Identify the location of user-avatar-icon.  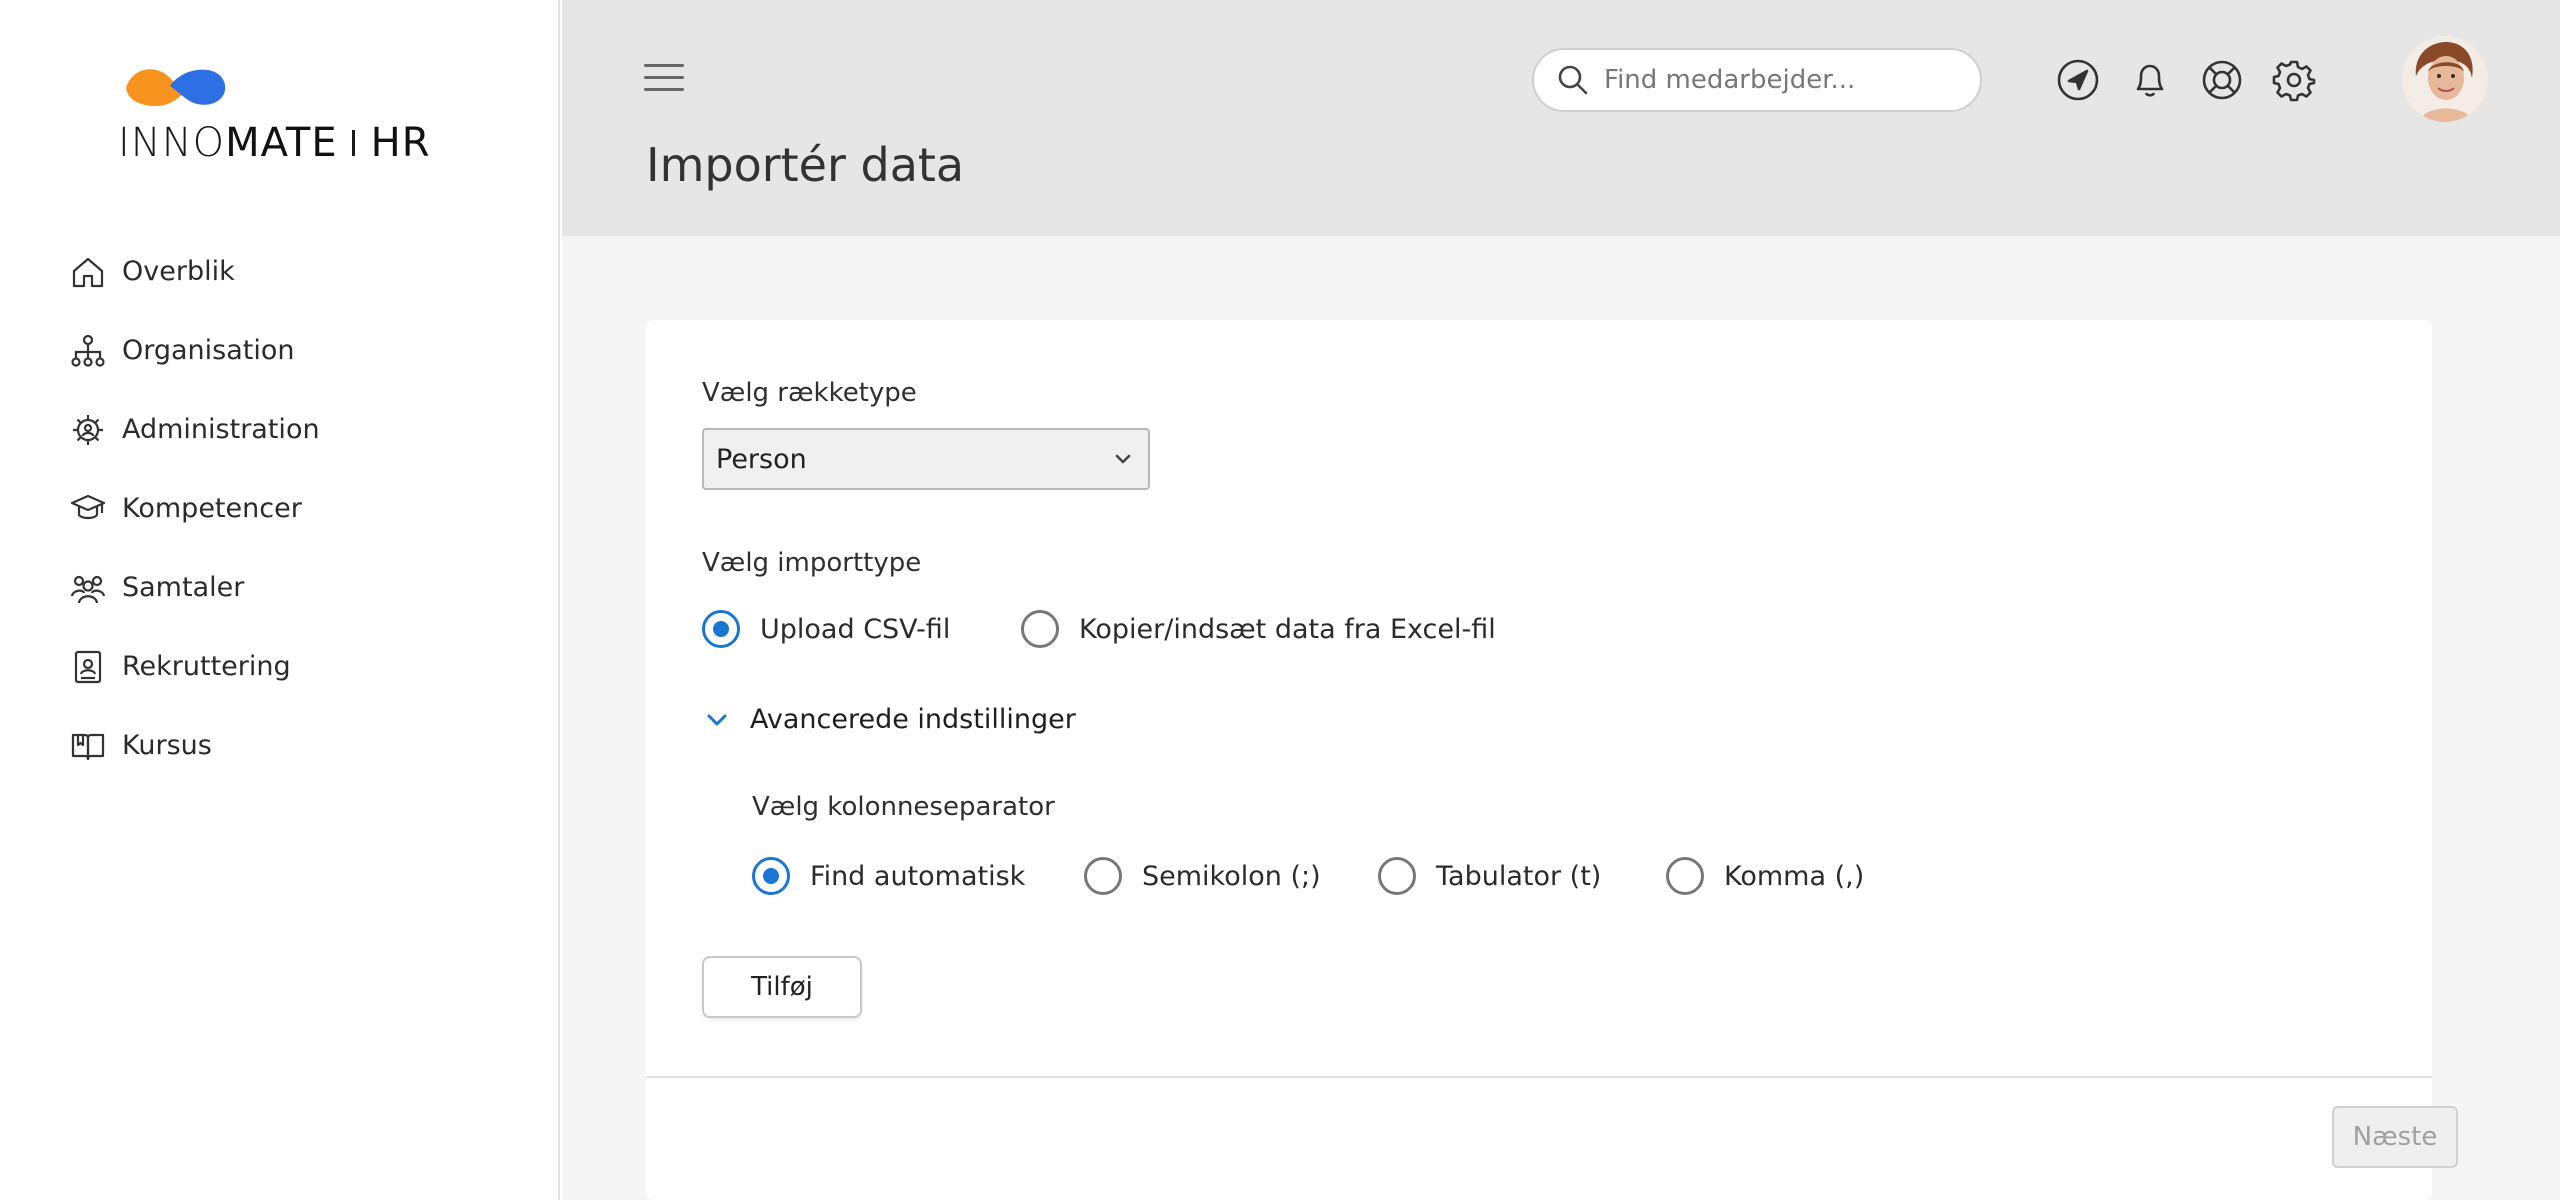
(2445, 79).